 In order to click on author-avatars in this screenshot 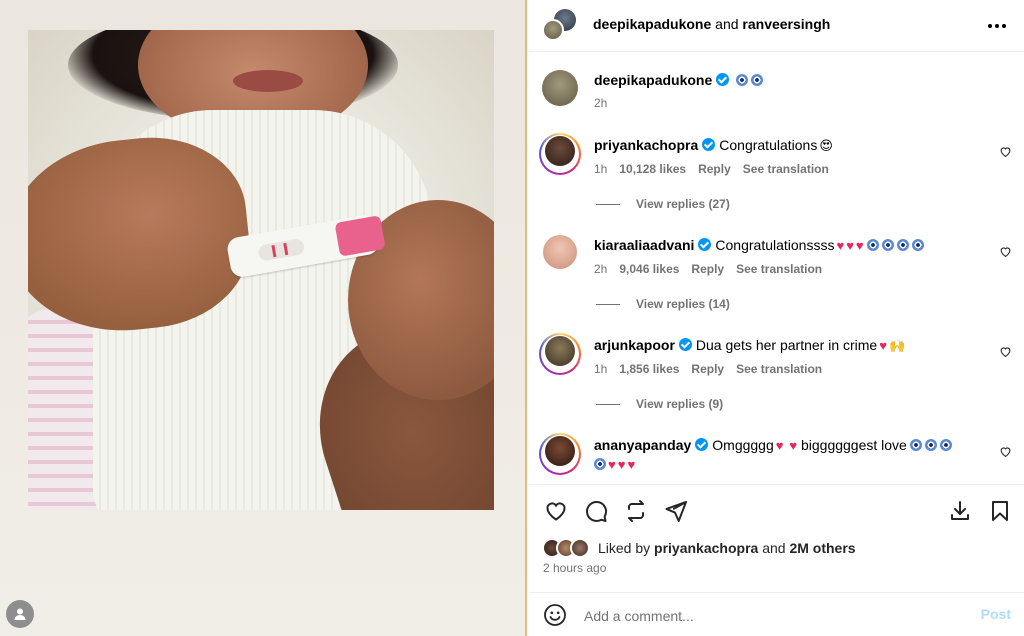, I will do `click(559, 26)`.